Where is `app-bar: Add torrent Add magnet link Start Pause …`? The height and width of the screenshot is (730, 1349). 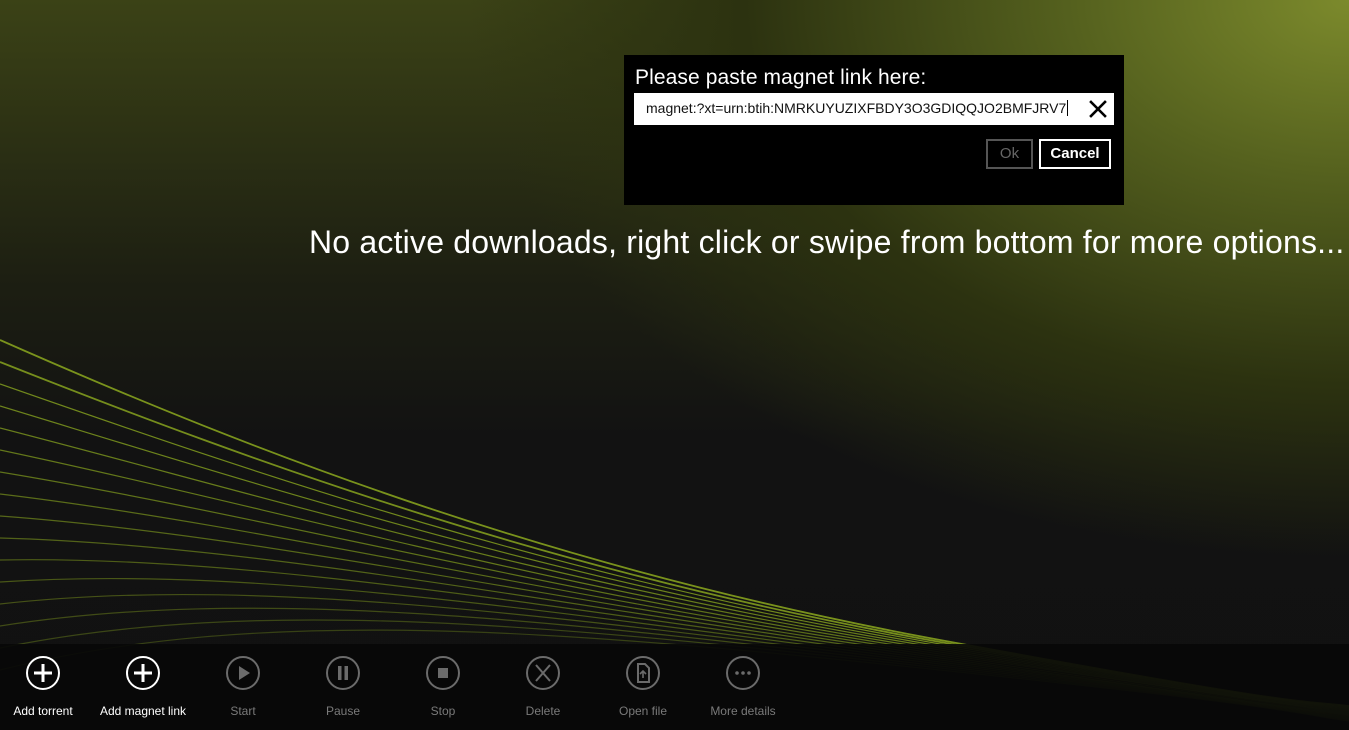
app-bar: Add torrent Add magnet link Start Pause … is located at coordinates (674, 687).